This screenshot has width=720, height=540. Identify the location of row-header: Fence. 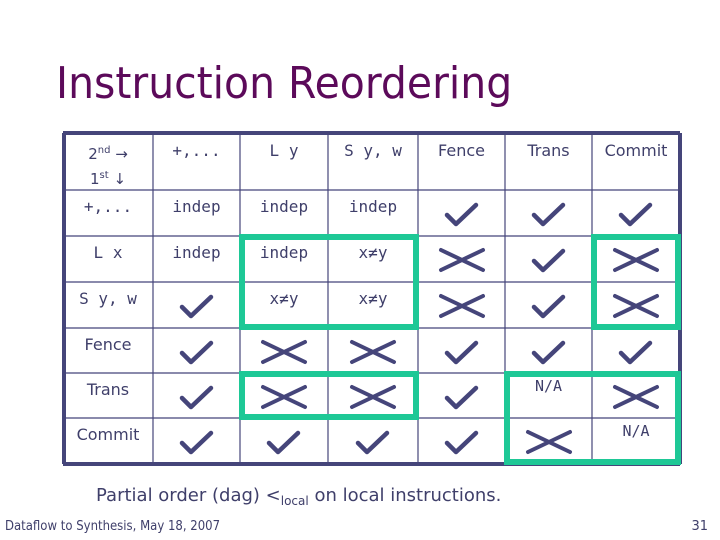
(108, 344).